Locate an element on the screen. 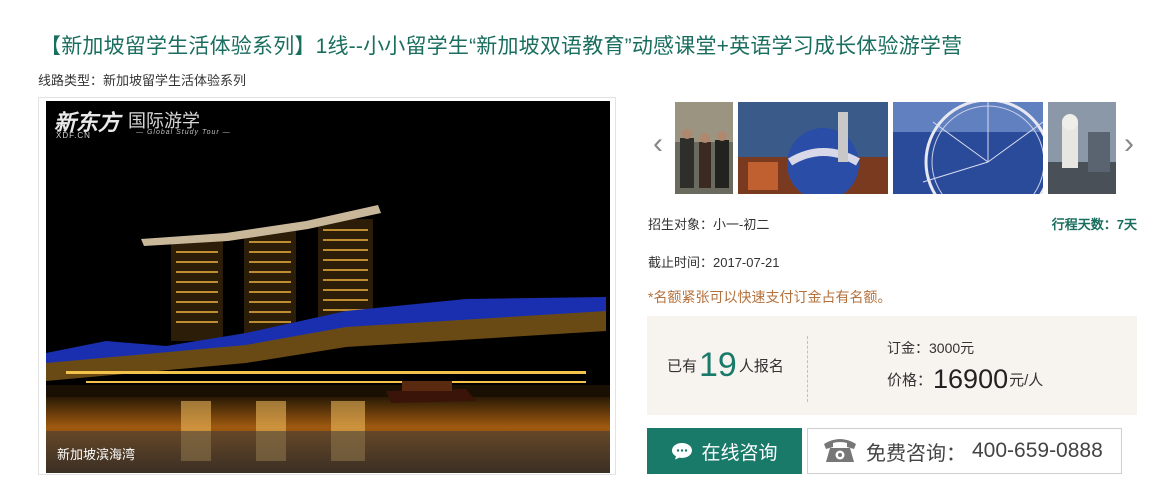 The image size is (1173, 483). thumbnail-merlion-image is located at coordinates (1082, 148).